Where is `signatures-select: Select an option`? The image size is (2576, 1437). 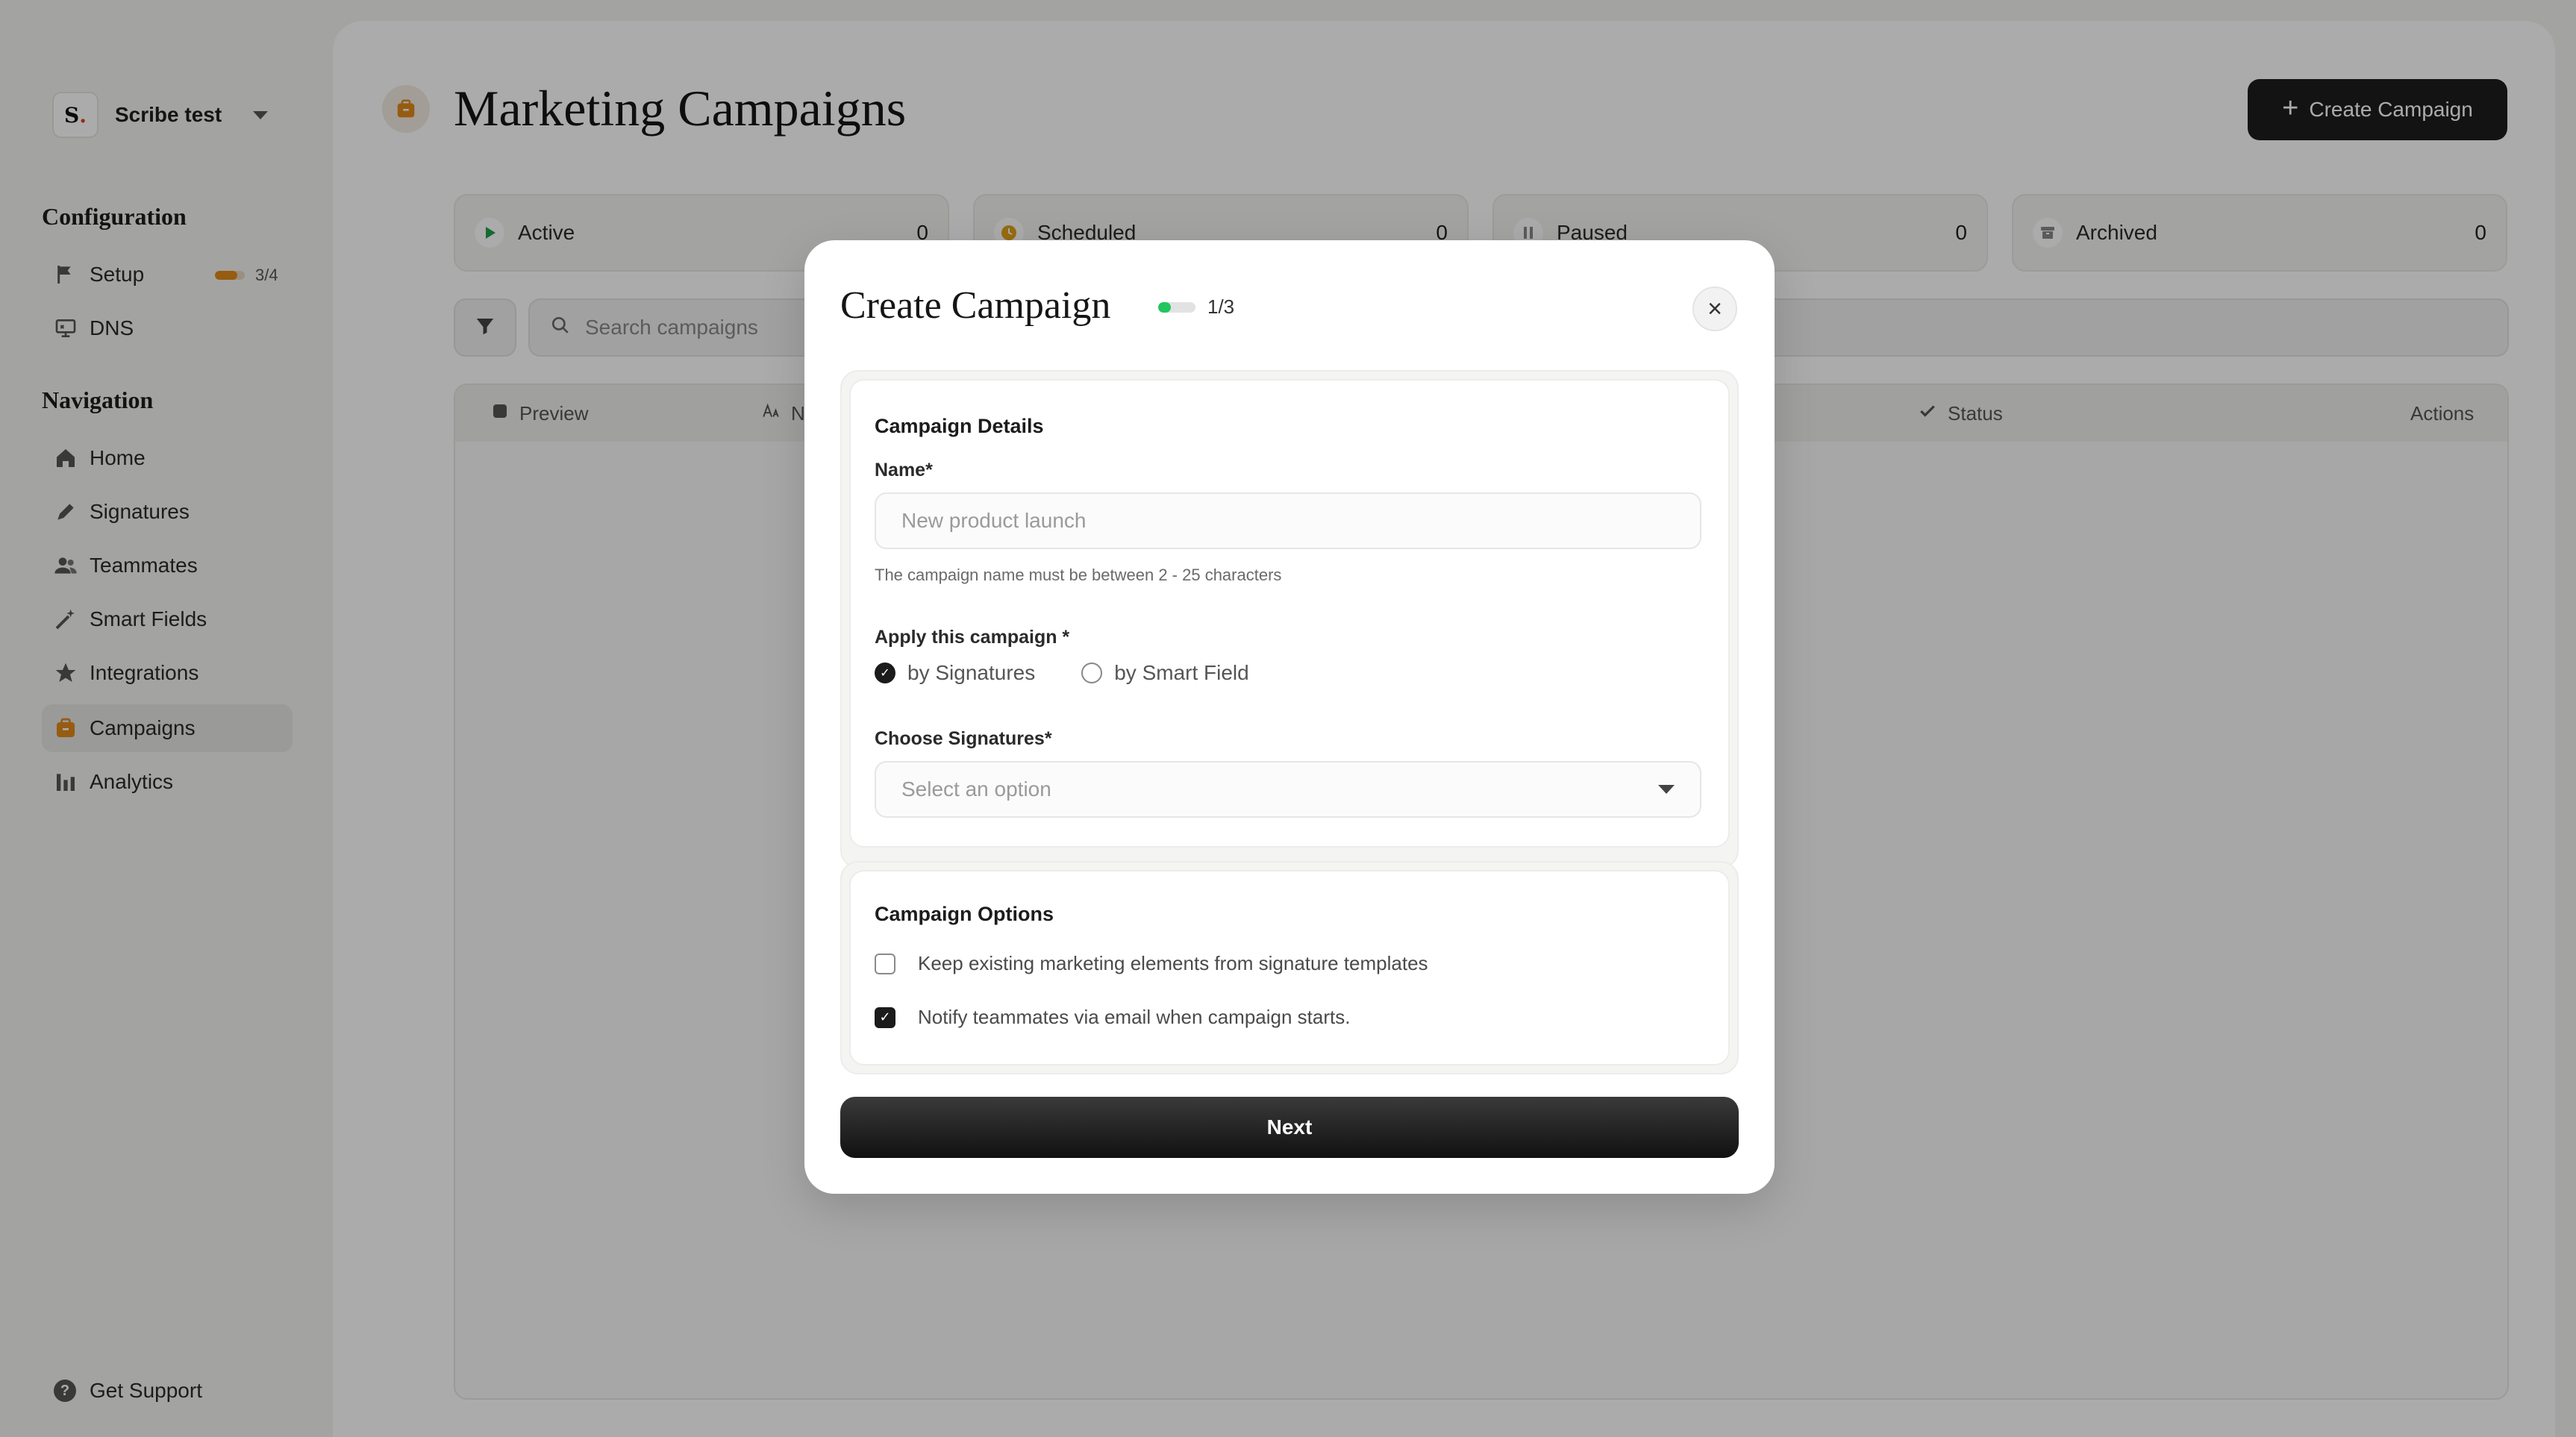 signatures-select: Select an option is located at coordinates (1288, 789).